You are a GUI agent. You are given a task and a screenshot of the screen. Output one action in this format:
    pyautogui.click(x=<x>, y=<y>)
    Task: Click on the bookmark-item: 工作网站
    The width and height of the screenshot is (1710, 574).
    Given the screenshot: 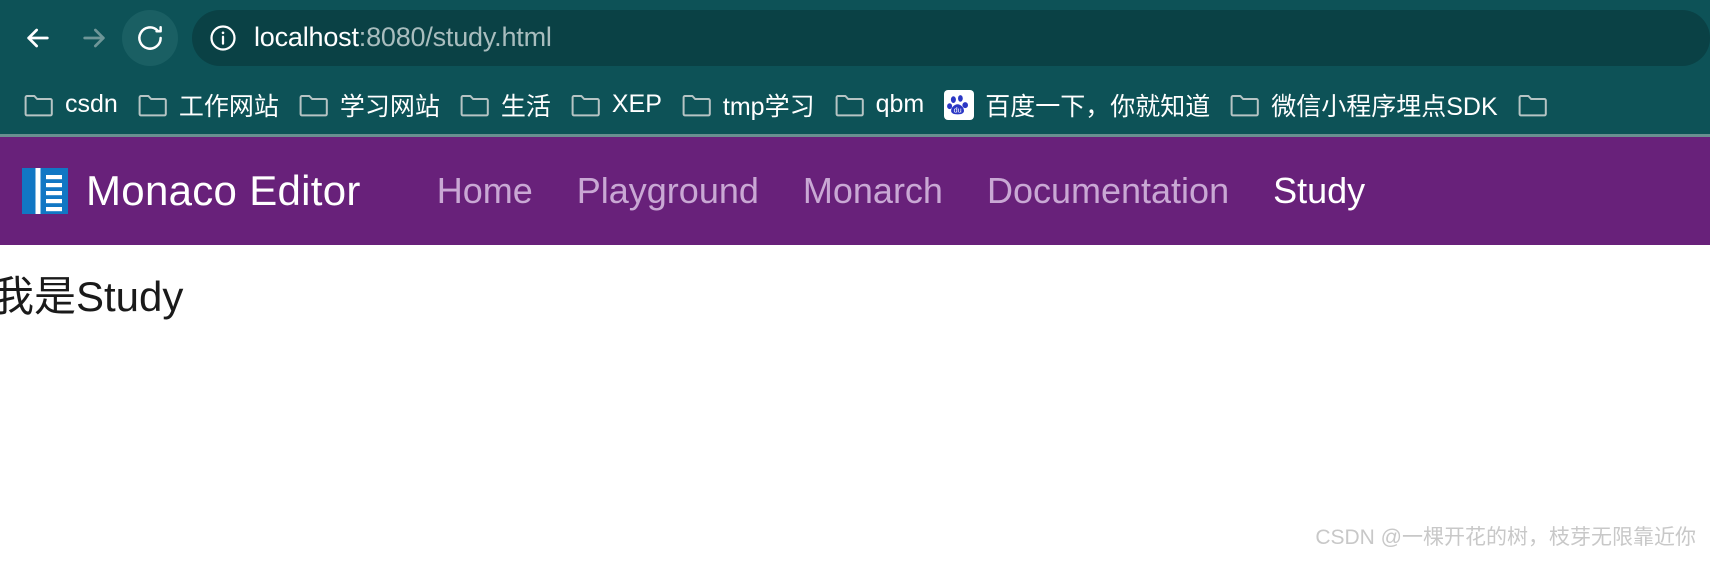 What is the action you would take?
    pyautogui.click(x=208, y=105)
    